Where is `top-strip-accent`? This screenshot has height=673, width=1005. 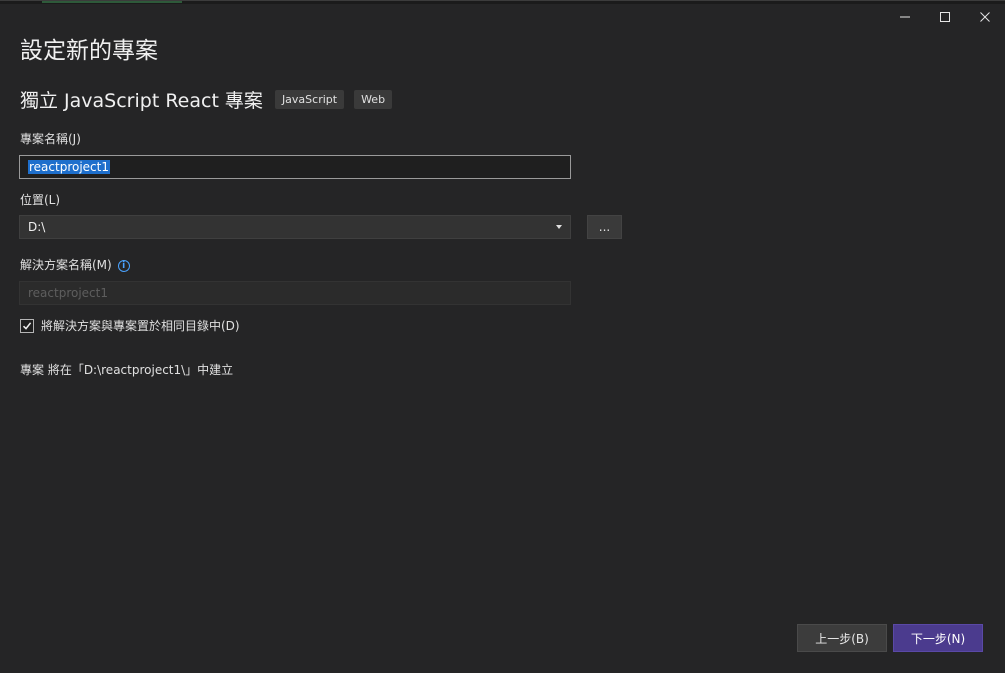 top-strip-accent is located at coordinates (112, 2).